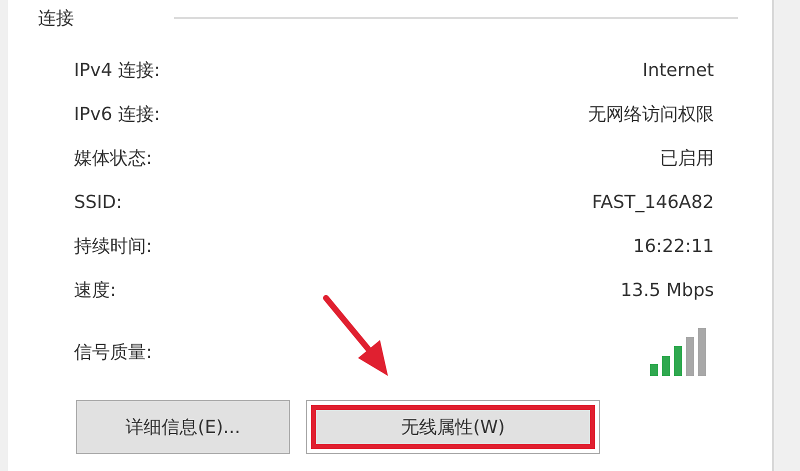 This screenshot has width=800, height=471. I want to click on field-value: FAST_146A82, so click(653, 202).